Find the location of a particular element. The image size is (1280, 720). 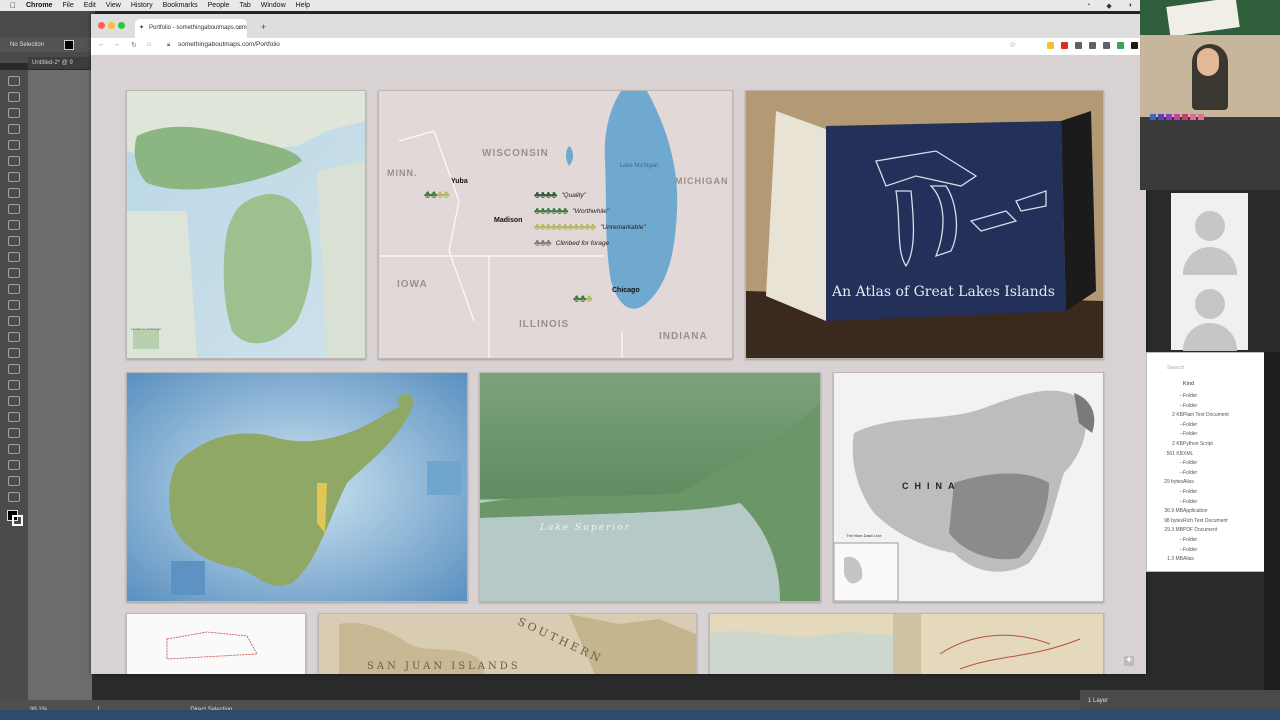

map-tile-lake-superior: Lake Superior is located at coordinates (650, 487).